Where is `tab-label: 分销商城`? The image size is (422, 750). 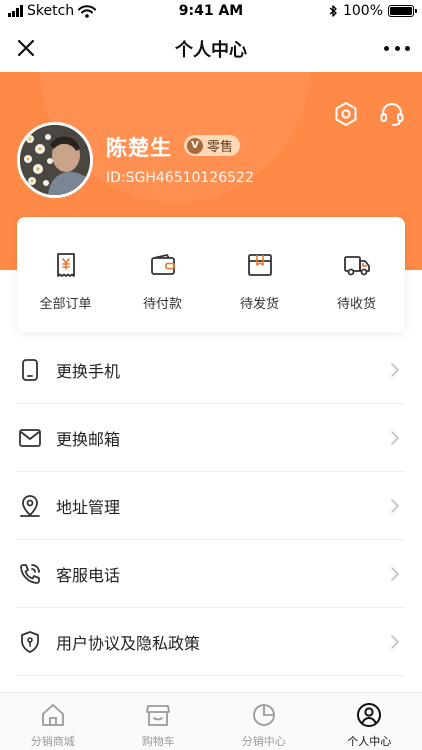
tab-label: 分销商城 is located at coordinates (52, 741).